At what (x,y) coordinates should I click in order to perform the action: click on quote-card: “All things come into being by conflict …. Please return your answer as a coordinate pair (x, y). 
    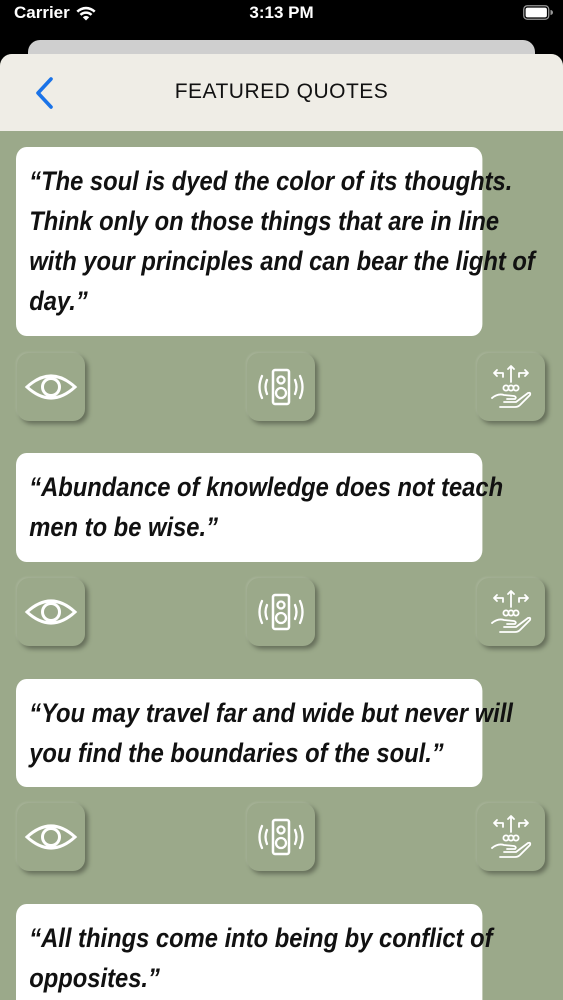
    Looking at the image, I should click on (254, 952).